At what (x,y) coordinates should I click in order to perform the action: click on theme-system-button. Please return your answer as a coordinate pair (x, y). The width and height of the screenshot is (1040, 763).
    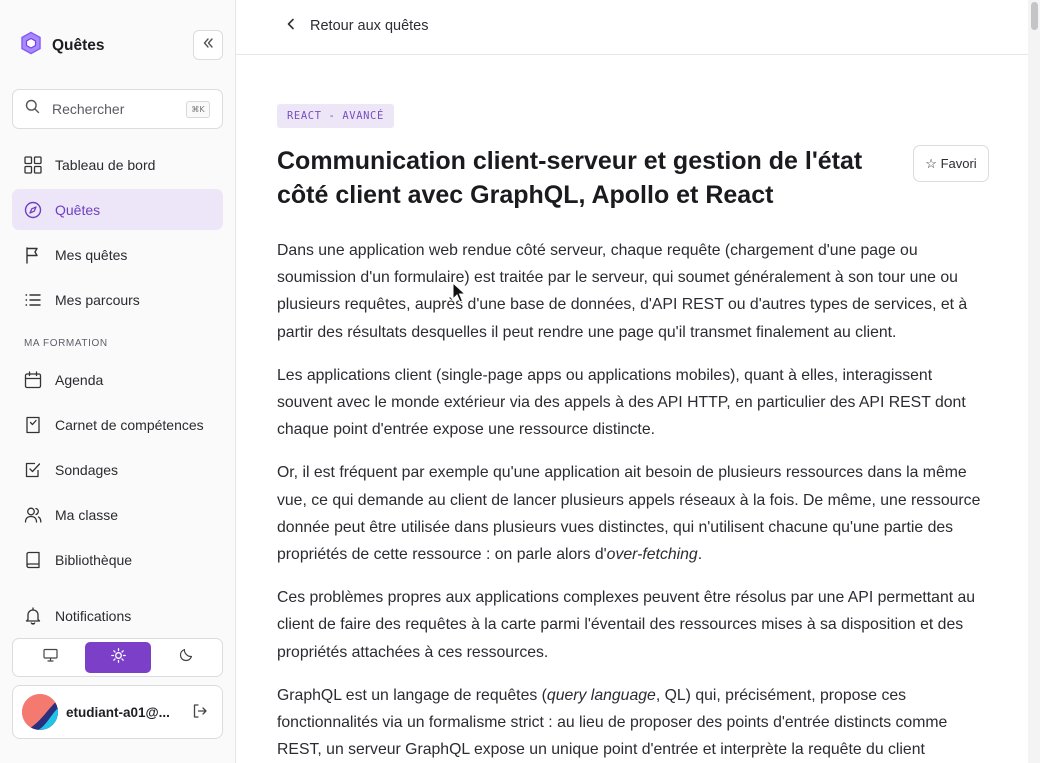
    Looking at the image, I should click on (50, 657).